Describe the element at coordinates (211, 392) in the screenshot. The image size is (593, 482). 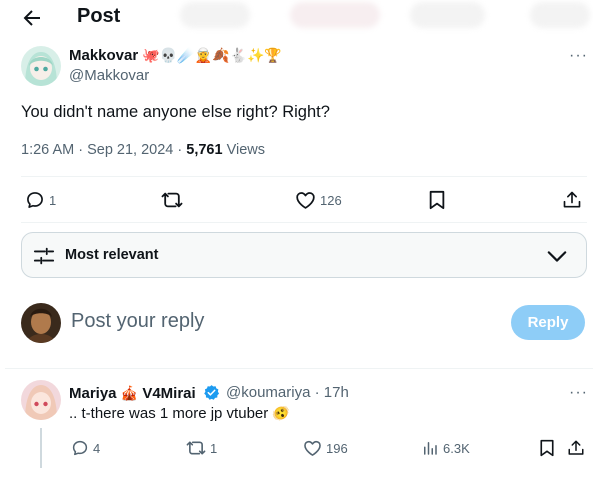
I see `verified-badge-icon` at that location.